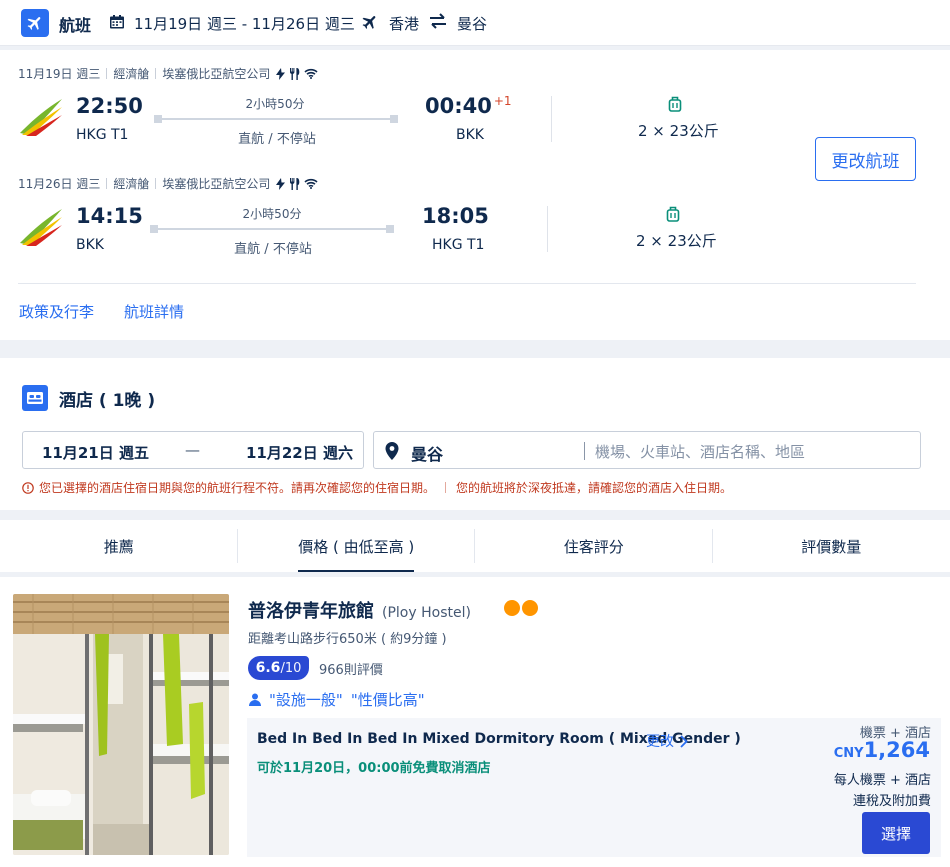 Image resolution: width=950 pixels, height=867 pixels. I want to click on select-package-button: 選擇, so click(896, 833).